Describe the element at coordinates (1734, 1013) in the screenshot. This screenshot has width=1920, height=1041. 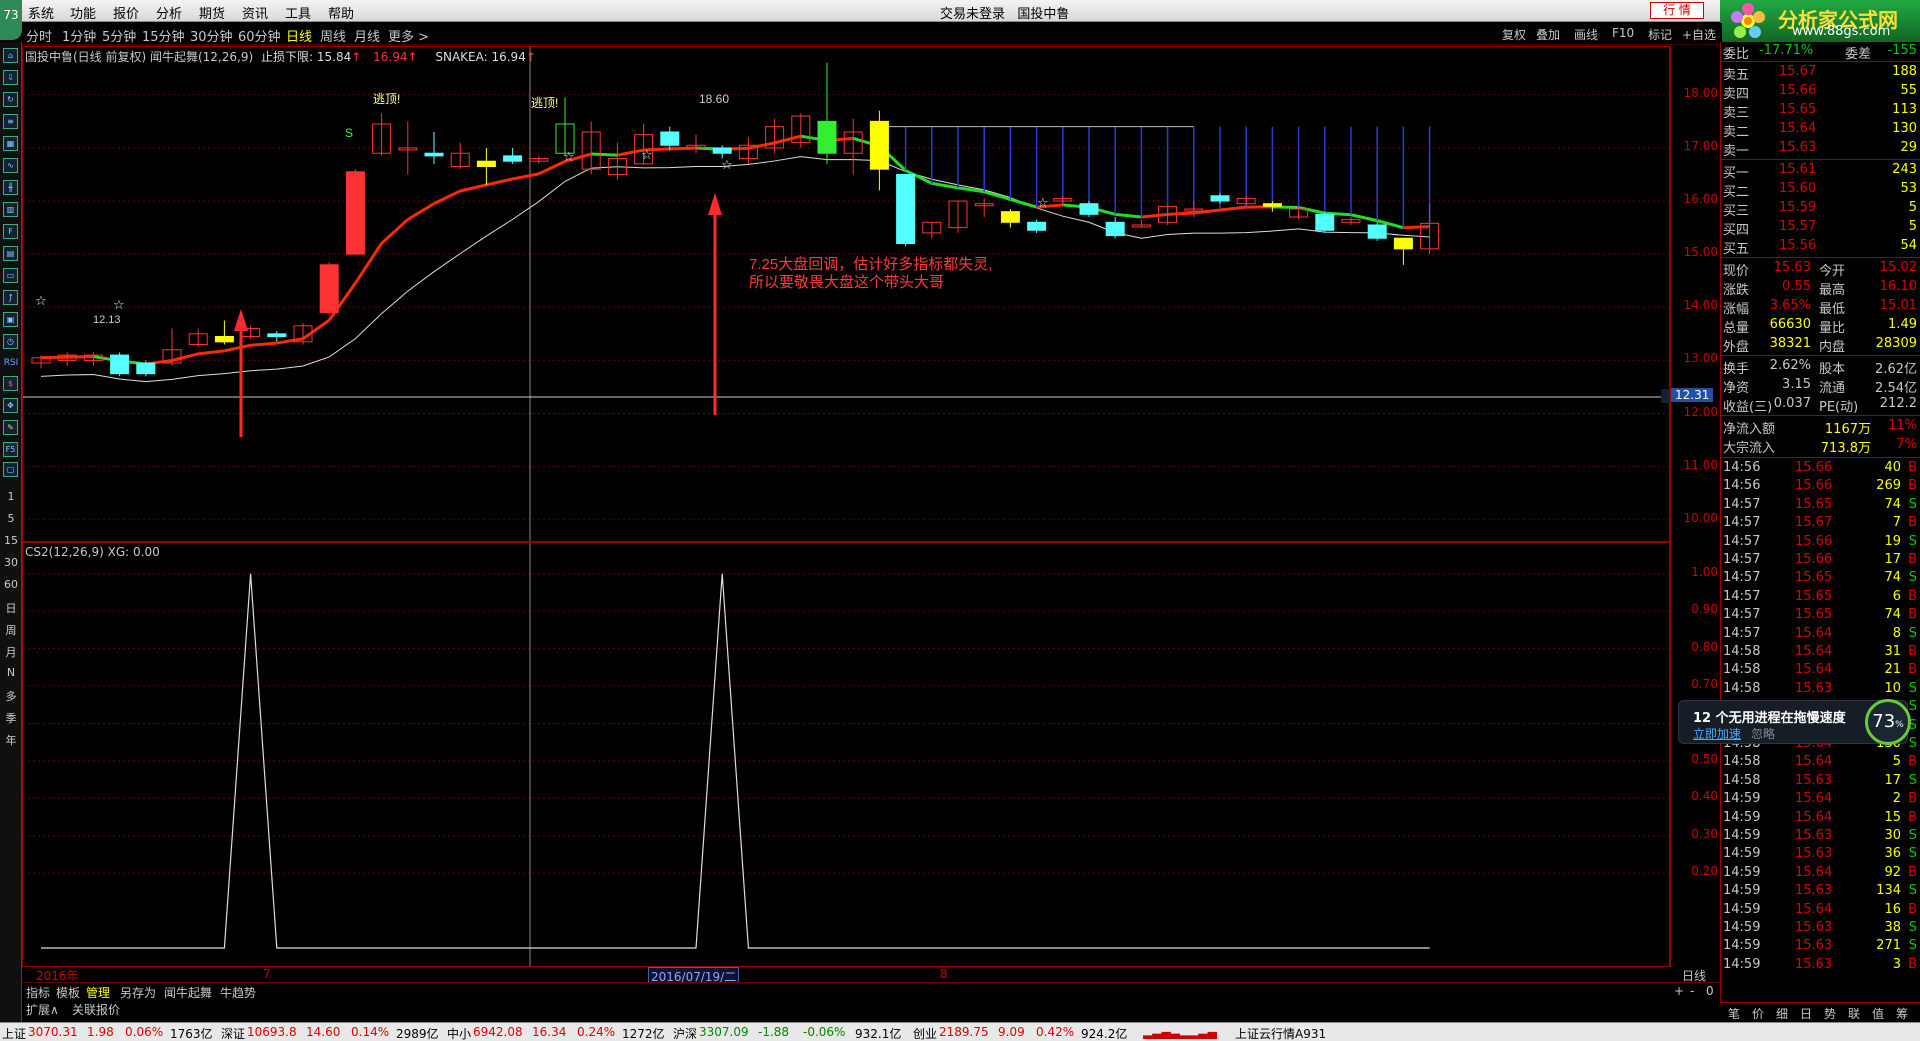
I see `panel-tab: 笔` at that location.